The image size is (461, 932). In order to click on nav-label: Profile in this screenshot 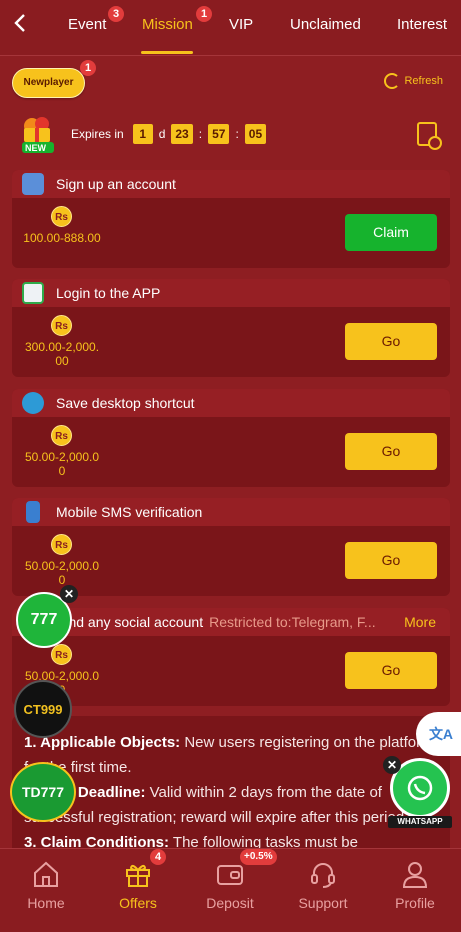, I will do `click(415, 903)`.